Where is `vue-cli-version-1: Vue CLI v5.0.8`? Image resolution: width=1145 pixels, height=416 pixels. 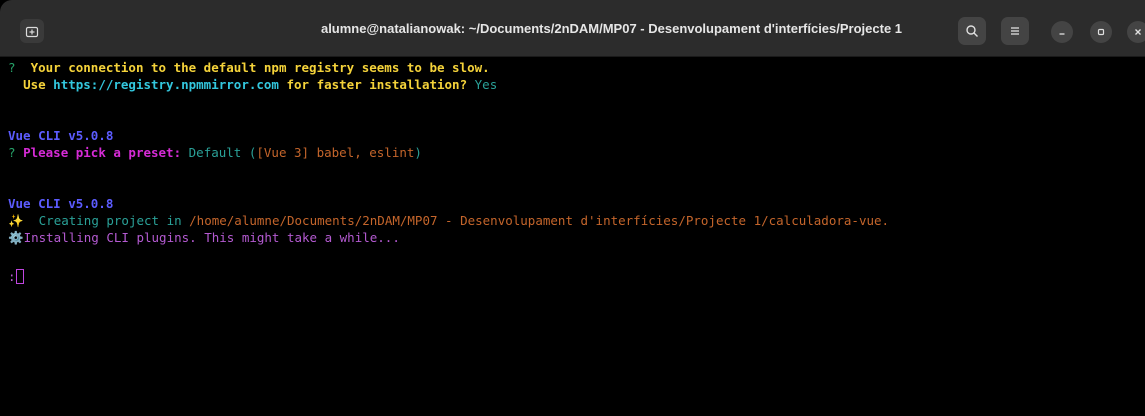
vue-cli-version-1: Vue CLI v5.0.8 is located at coordinates (60, 135).